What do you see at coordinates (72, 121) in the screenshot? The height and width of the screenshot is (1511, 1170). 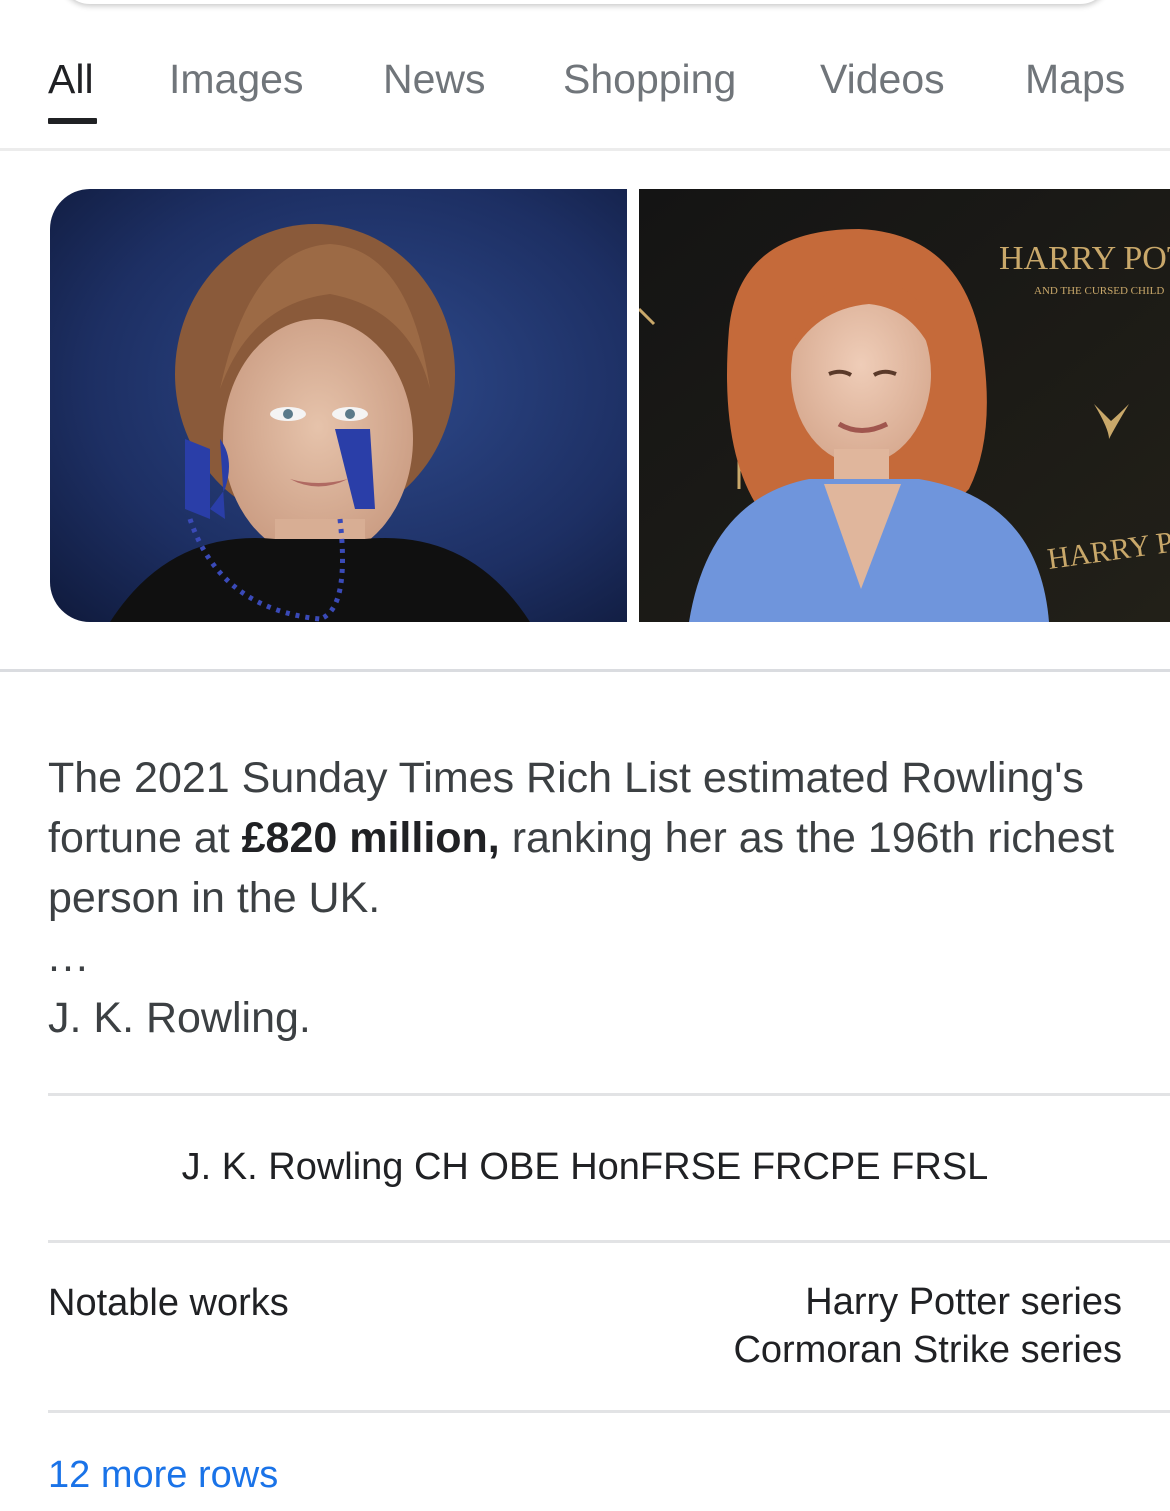 I see `active-tab-indicator` at bounding box center [72, 121].